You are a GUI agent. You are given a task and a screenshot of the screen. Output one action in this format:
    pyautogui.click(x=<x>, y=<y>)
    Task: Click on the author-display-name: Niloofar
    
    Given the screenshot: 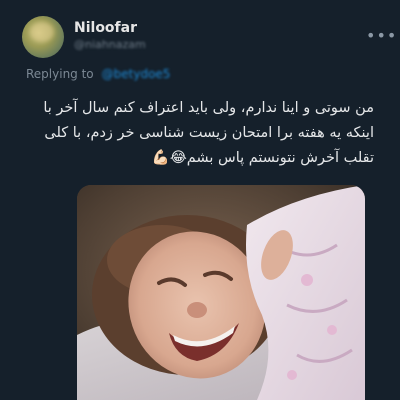 What is the action you would take?
    pyautogui.click(x=105, y=28)
    